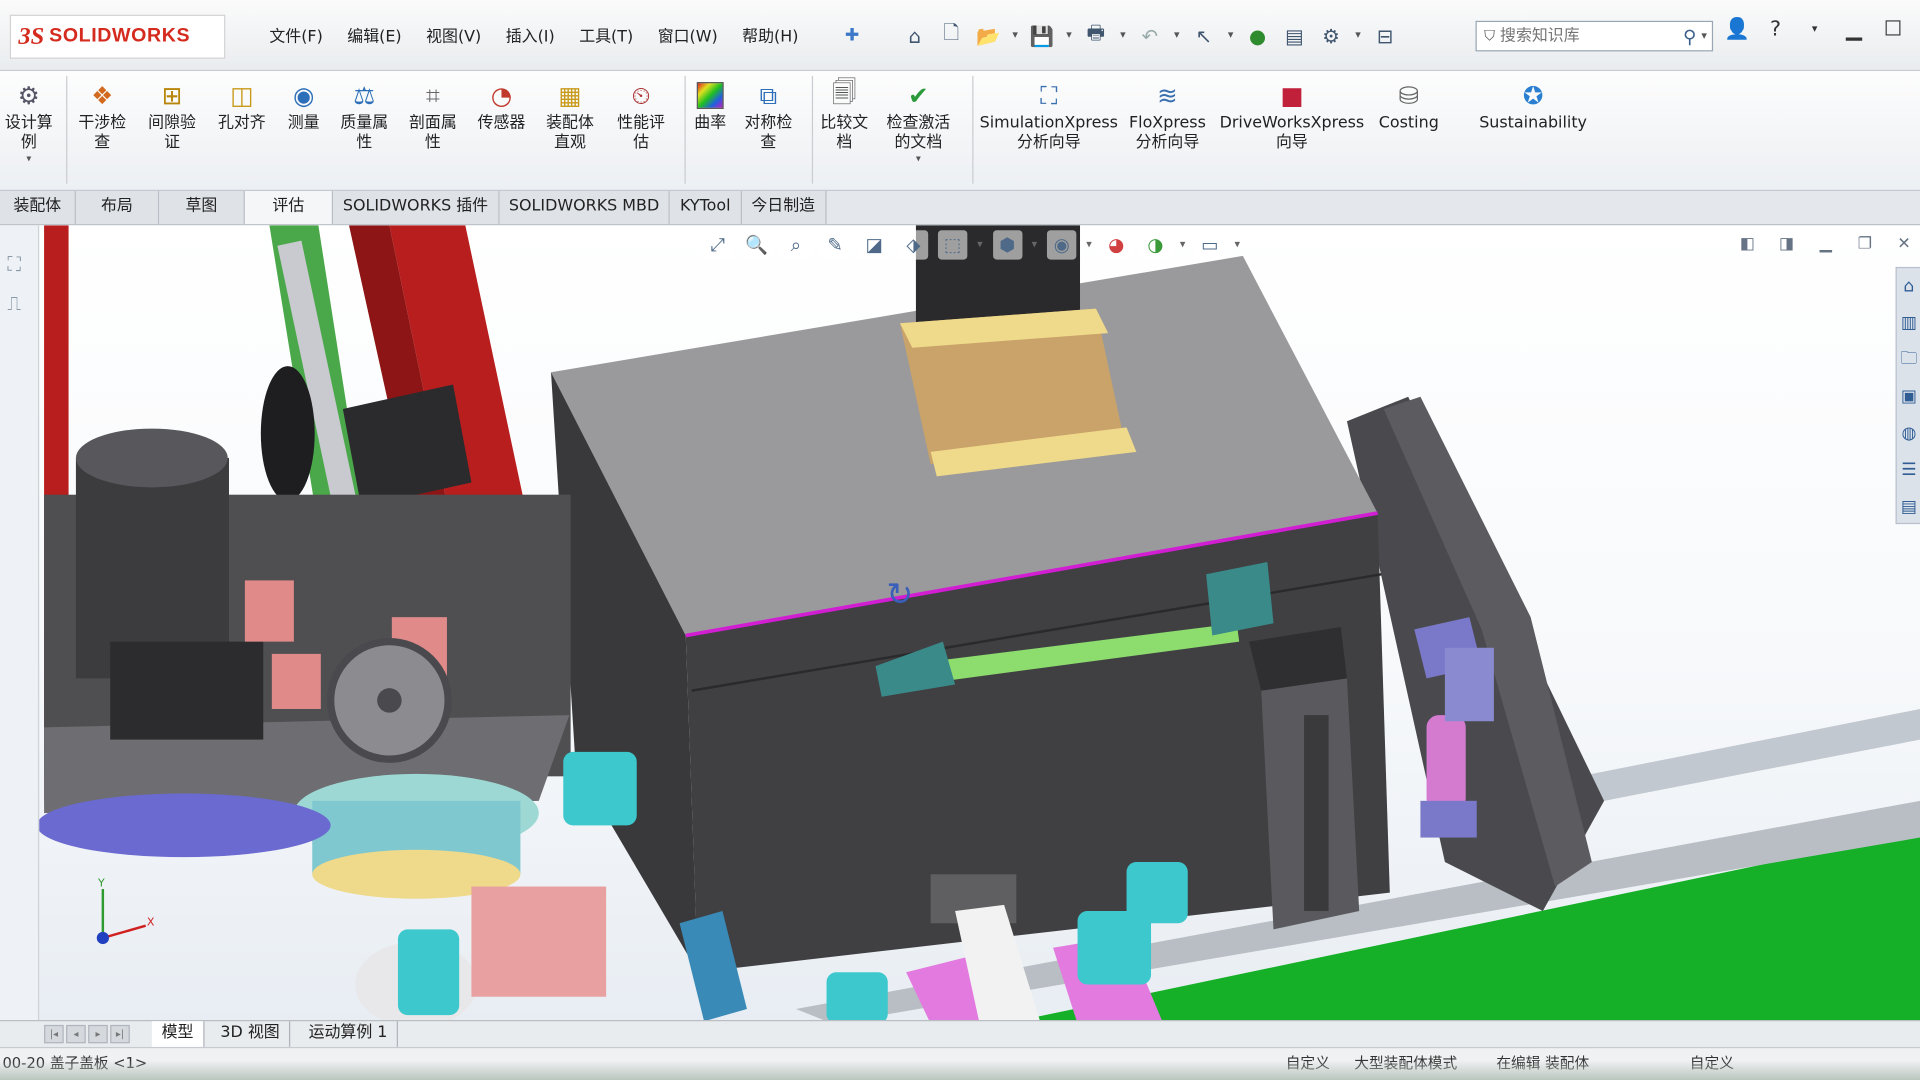 The height and width of the screenshot is (1080, 1920). What do you see at coordinates (242, 105) in the screenshot?
I see `hole-alignment-button: ◫ 孔对齐` at bounding box center [242, 105].